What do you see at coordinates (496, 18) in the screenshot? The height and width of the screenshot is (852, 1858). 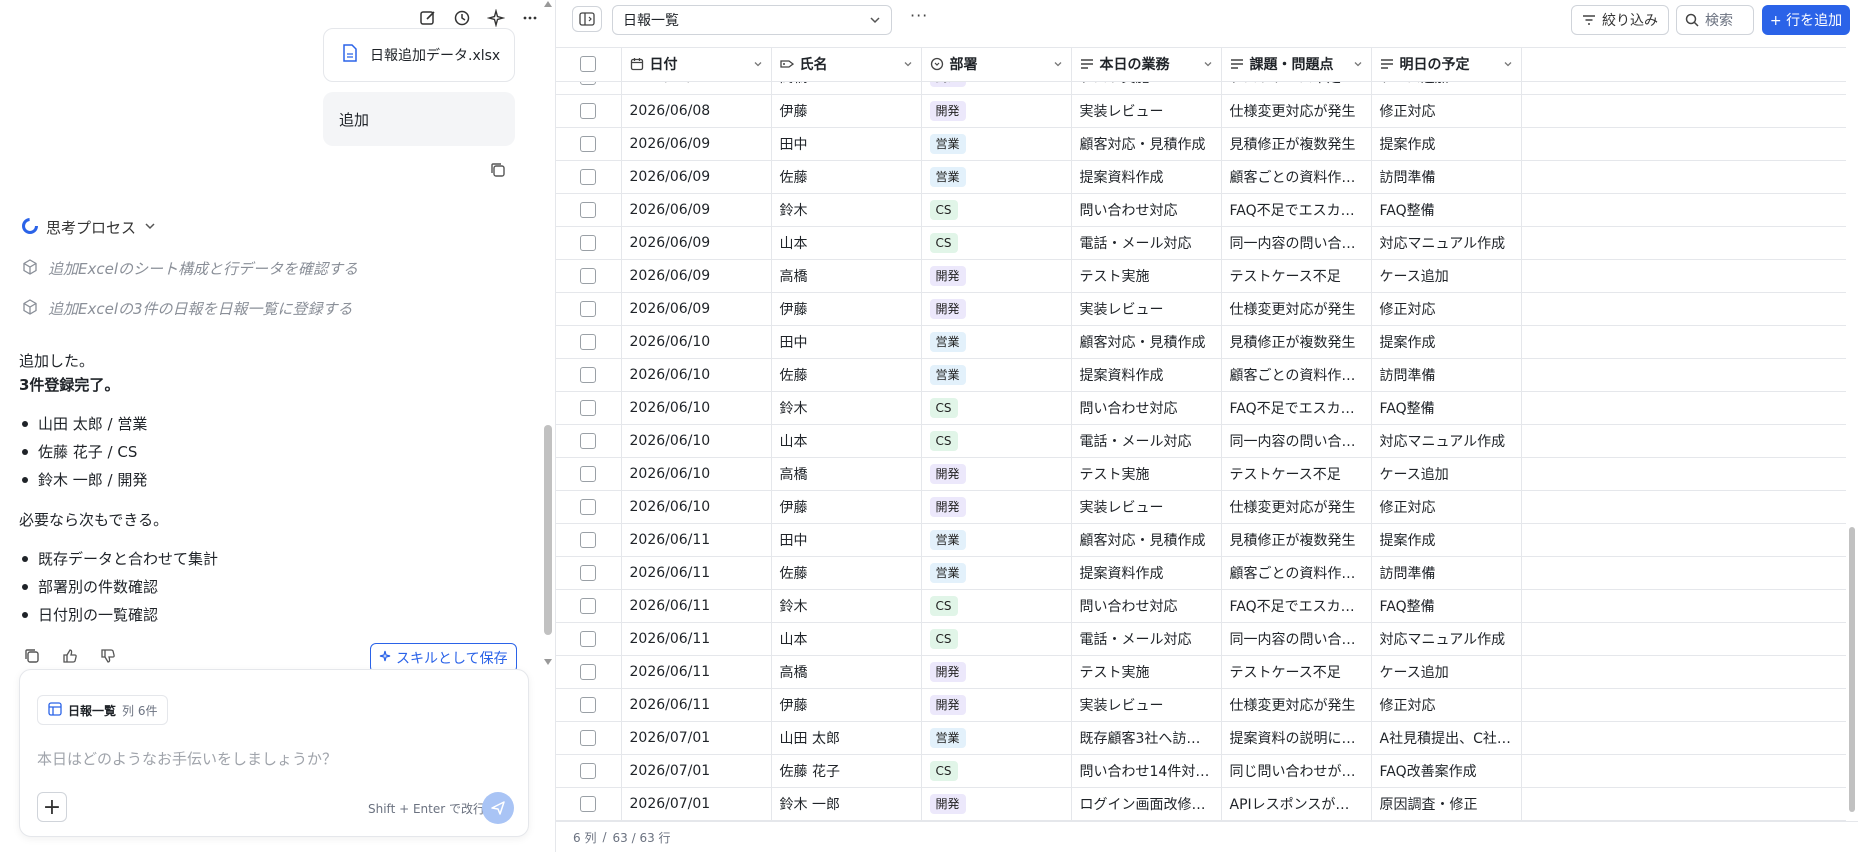 I see `sparkle-icon` at bounding box center [496, 18].